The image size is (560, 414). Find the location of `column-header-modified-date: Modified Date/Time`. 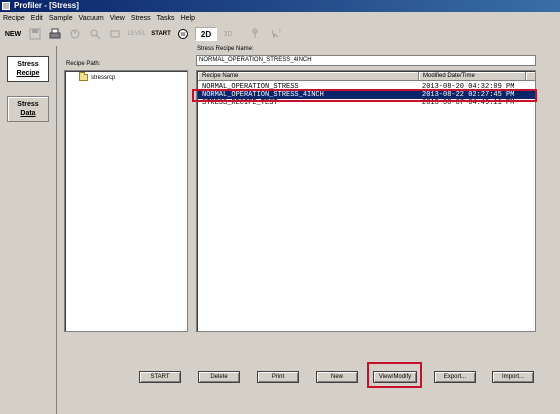

column-header-modified-date: Modified Date/Time is located at coordinates (472, 76).